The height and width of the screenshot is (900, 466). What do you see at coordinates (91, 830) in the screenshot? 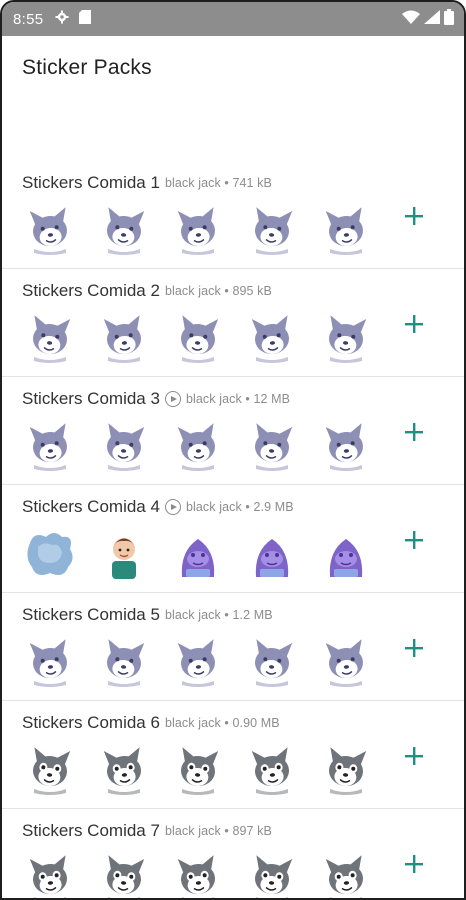
I see `pack-name: Stickers Comida 7` at bounding box center [91, 830].